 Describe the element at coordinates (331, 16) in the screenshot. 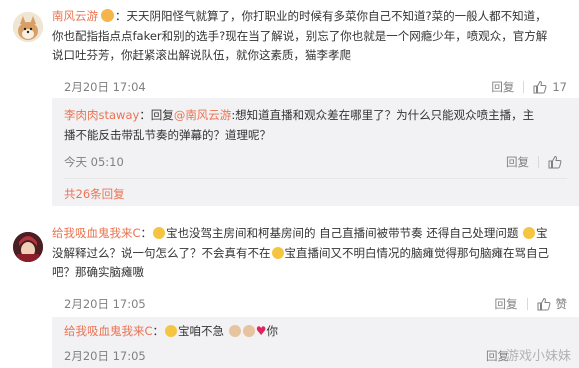

I see `comment-text-line: ：天天阴阳怪气就算了，你打职业的时候有多菜你自己不知道?菜的一般人都不知道，` at that location.